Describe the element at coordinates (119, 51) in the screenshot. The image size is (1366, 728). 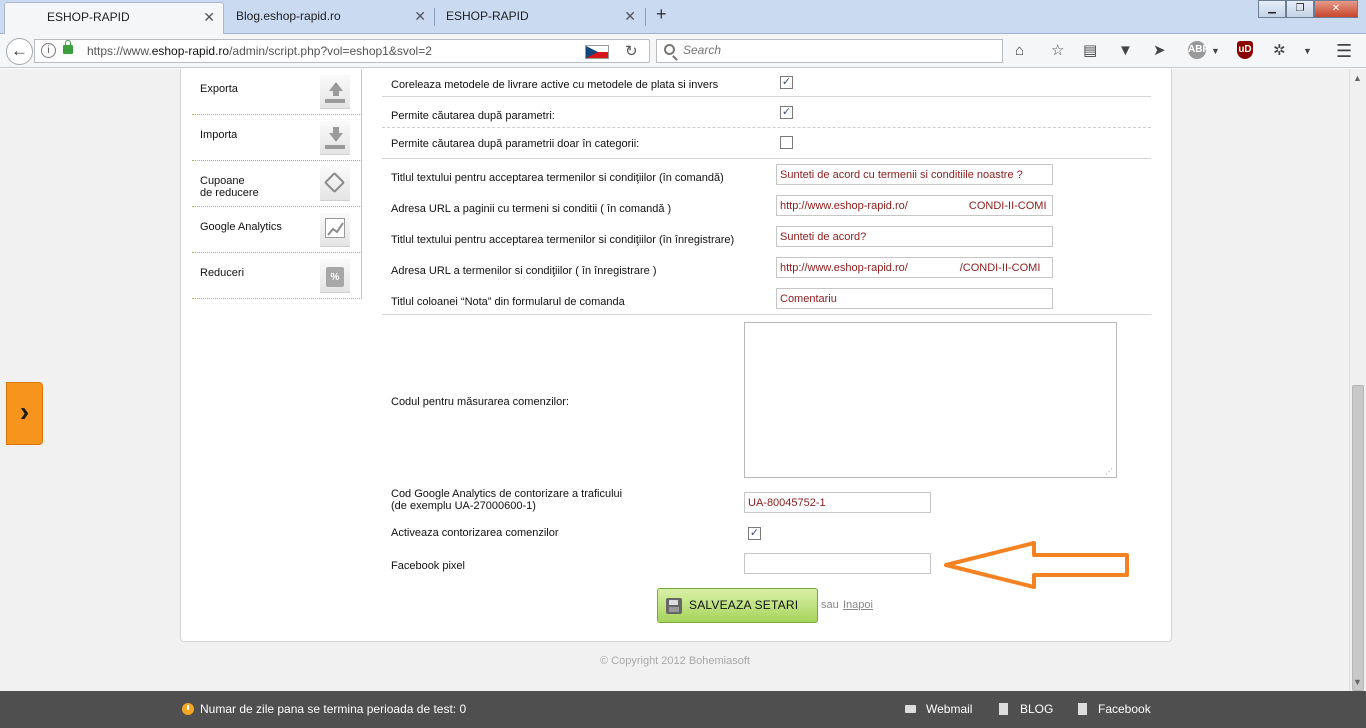
I see `url-prefix: https://www.` at that location.